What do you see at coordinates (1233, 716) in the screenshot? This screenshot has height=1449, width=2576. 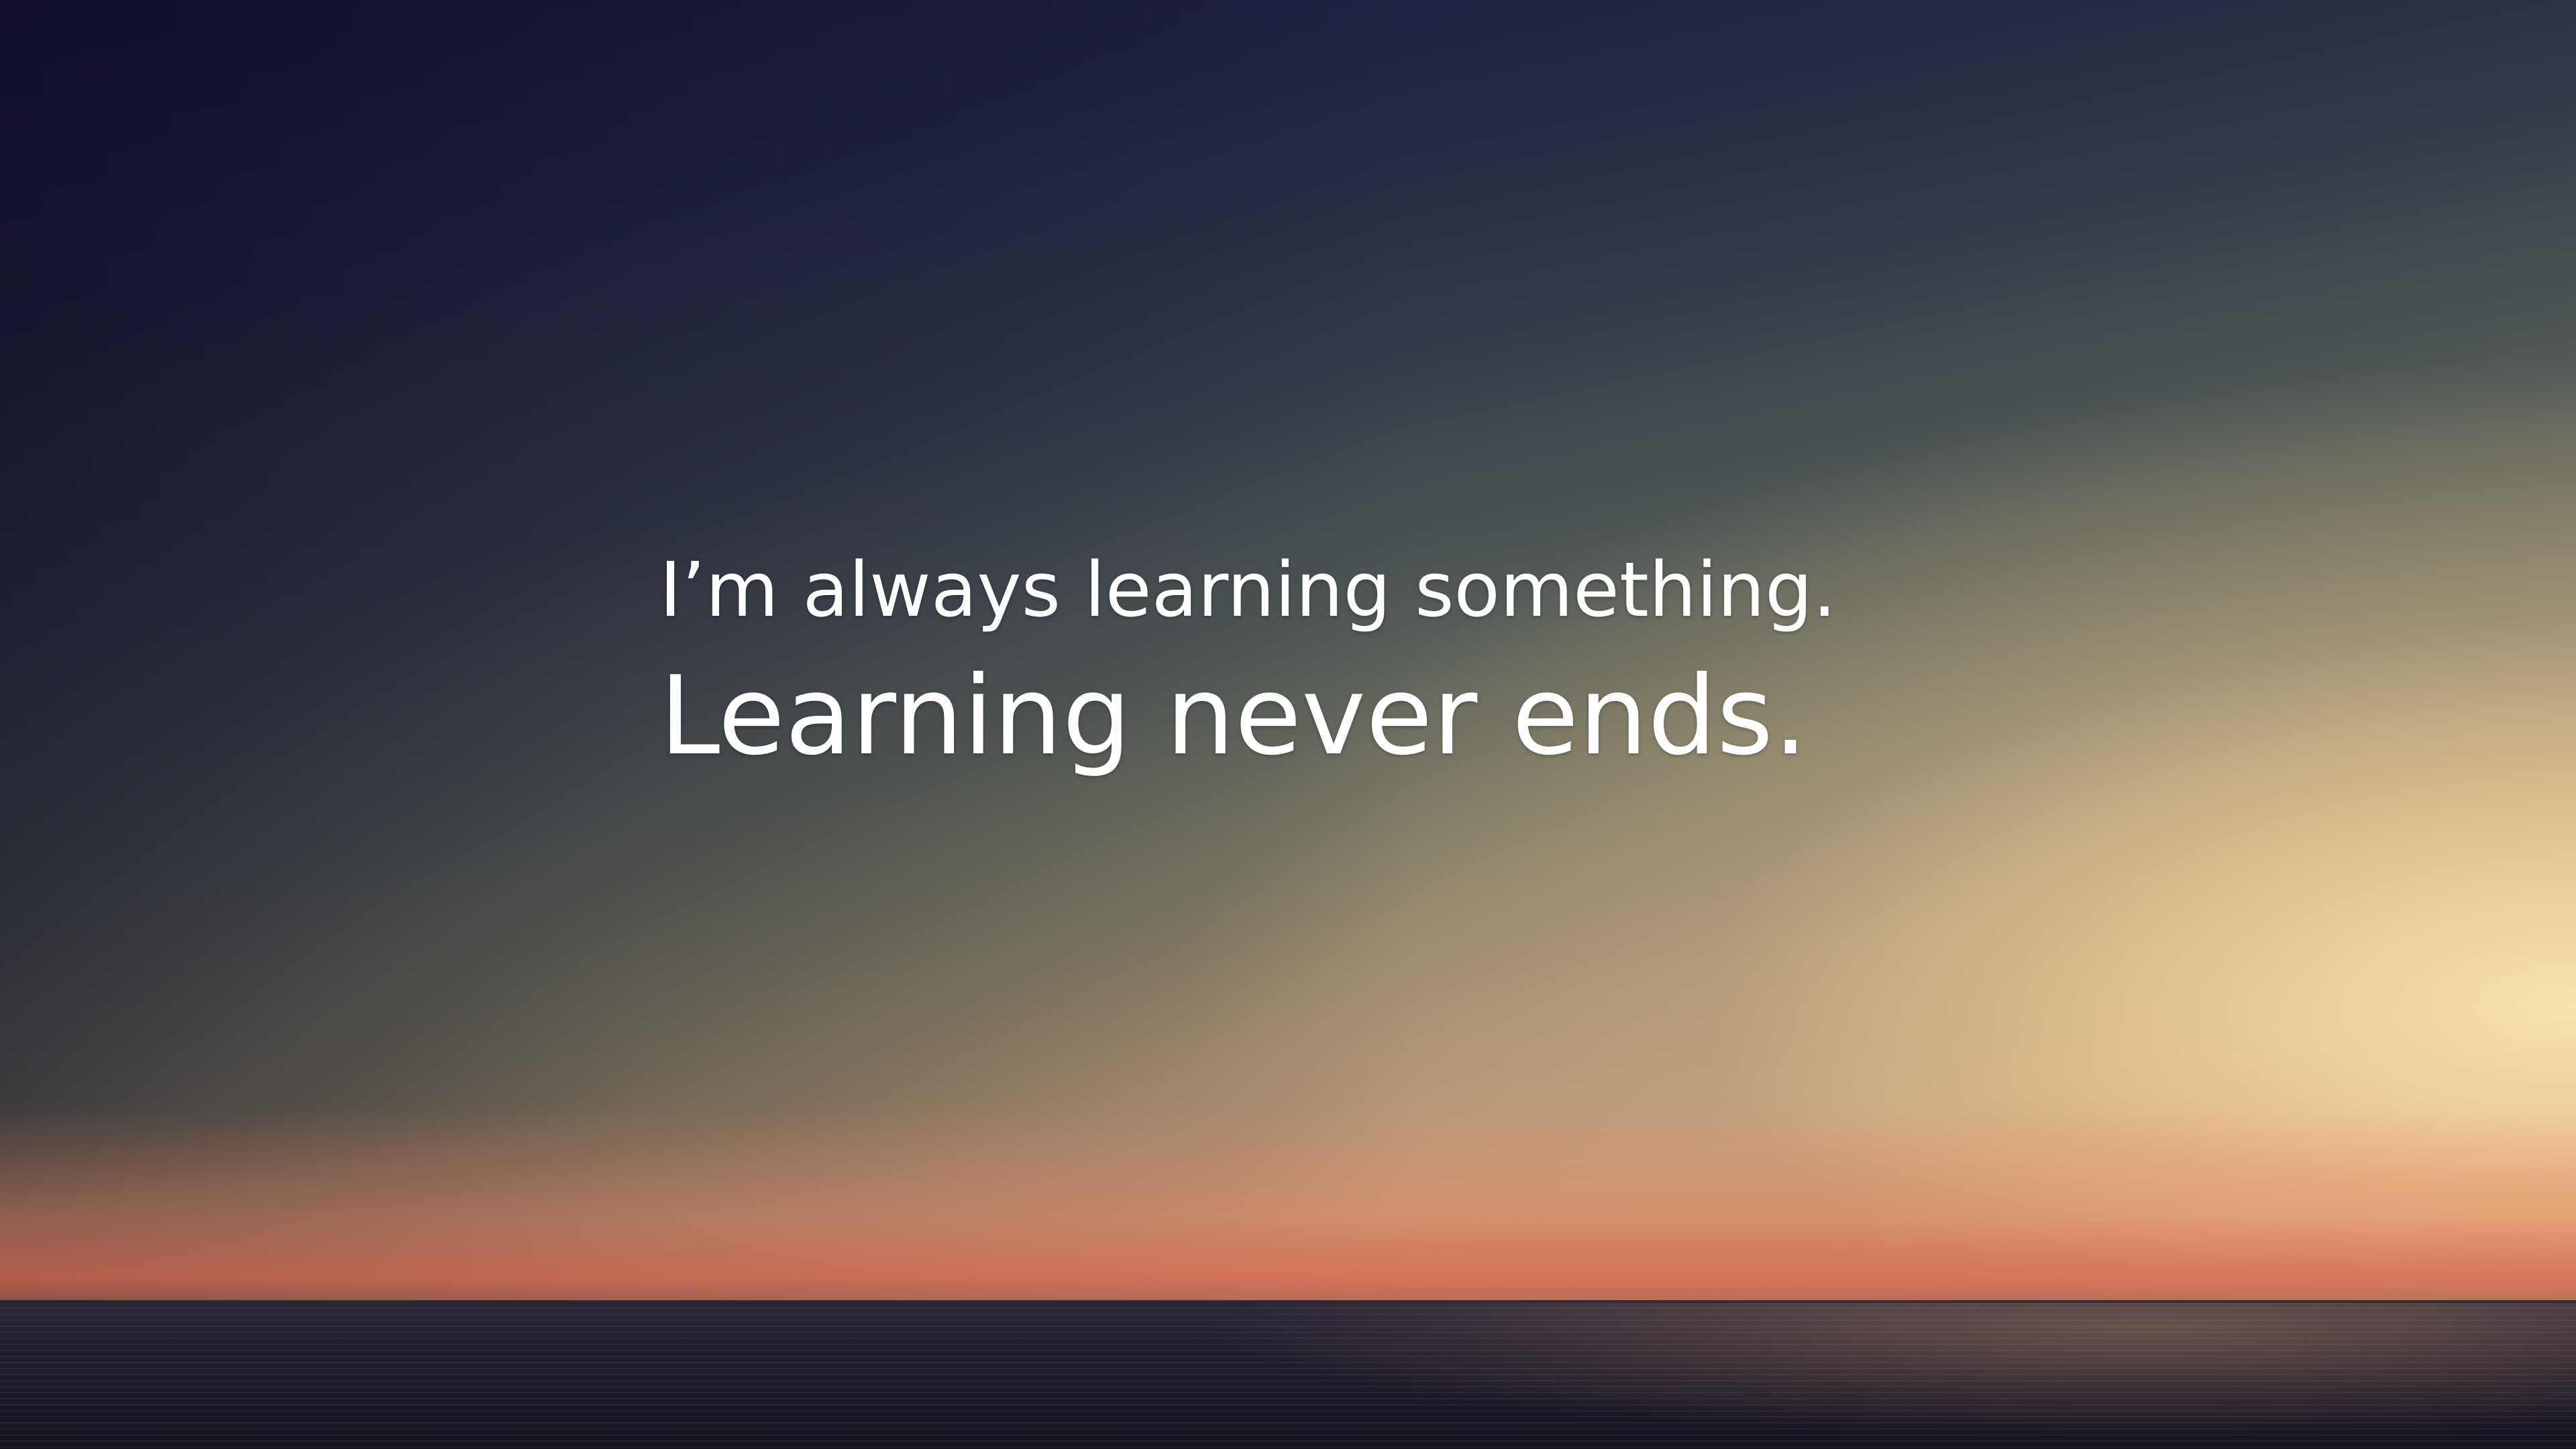 I see `quote-line-2: Learning never ends.` at bounding box center [1233, 716].